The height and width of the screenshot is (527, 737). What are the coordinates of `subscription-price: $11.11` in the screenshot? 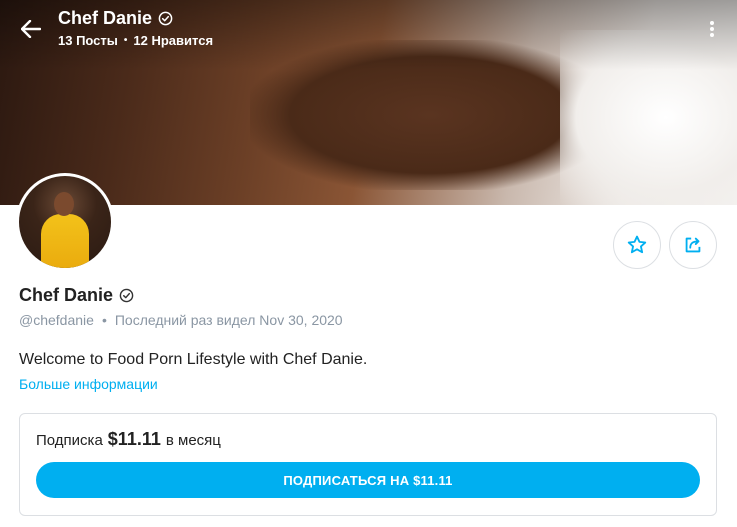 It's located at (134, 439).